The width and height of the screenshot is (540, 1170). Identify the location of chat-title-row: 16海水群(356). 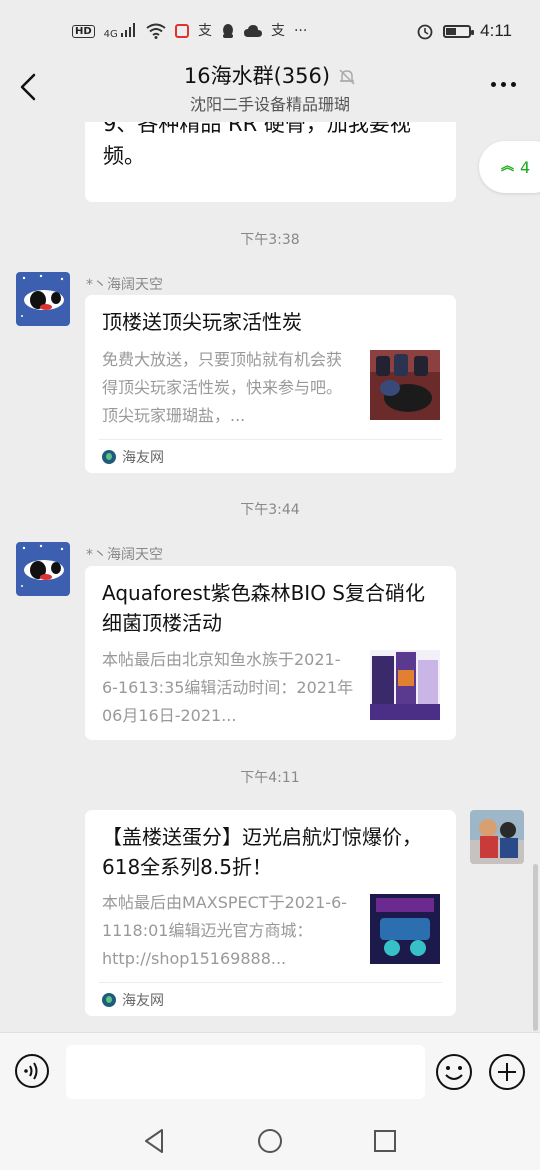
(270, 75).